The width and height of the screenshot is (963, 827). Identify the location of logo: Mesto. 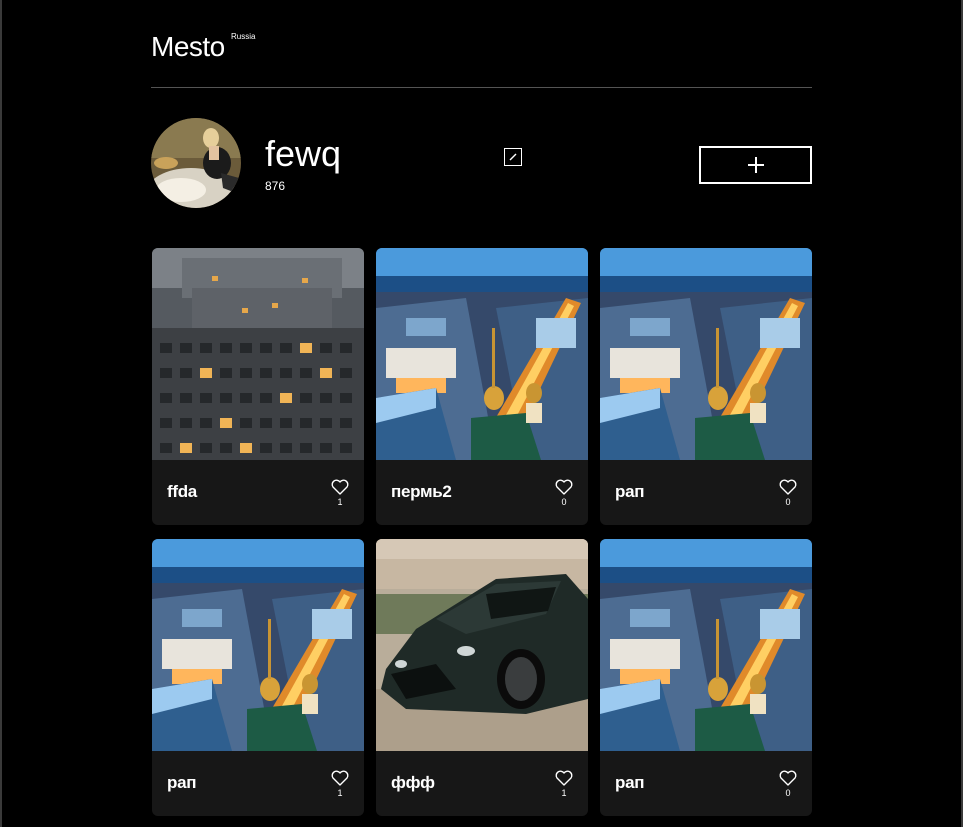
(188, 47).